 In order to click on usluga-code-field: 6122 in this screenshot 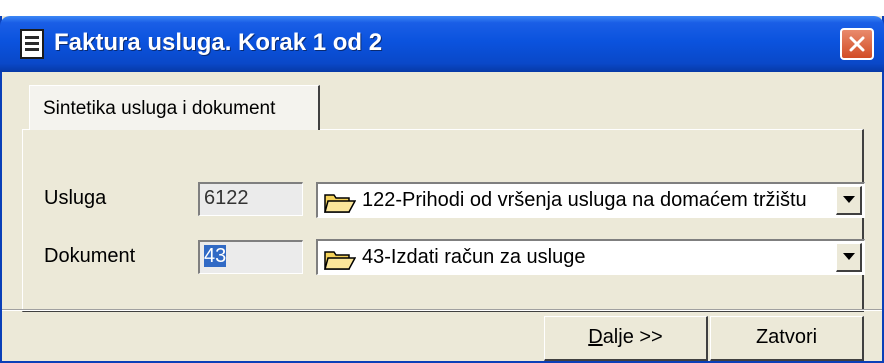, I will do `click(250, 199)`.